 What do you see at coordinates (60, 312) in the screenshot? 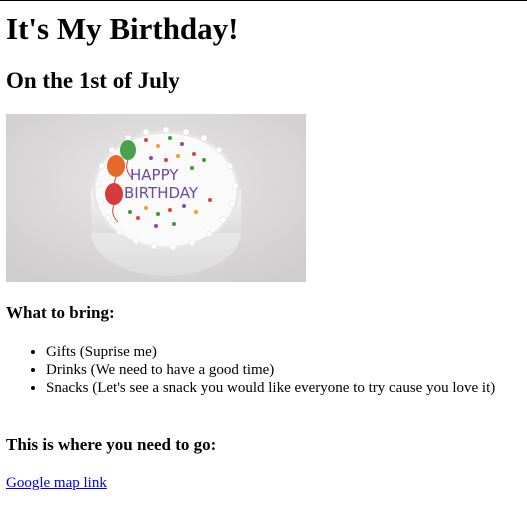
I see `what-to-bring-heading: What to bring:` at bounding box center [60, 312].